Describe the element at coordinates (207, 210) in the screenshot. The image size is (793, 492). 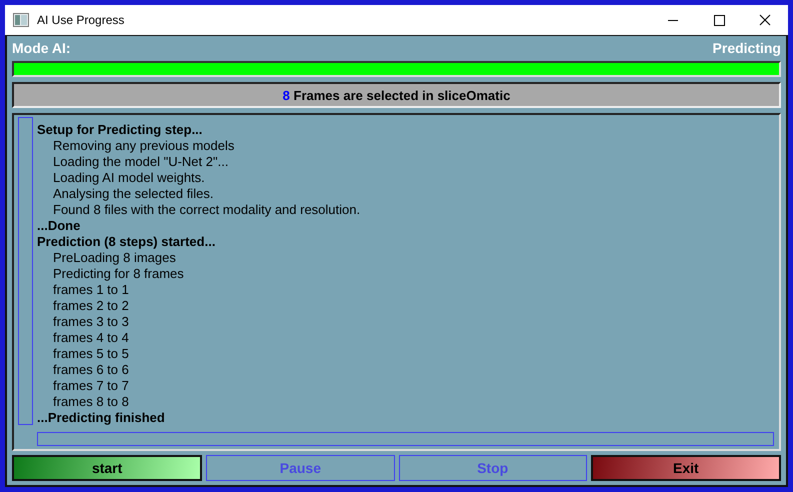
I see `log-line: Found 8 files with the correct modality and resolution.` at that location.